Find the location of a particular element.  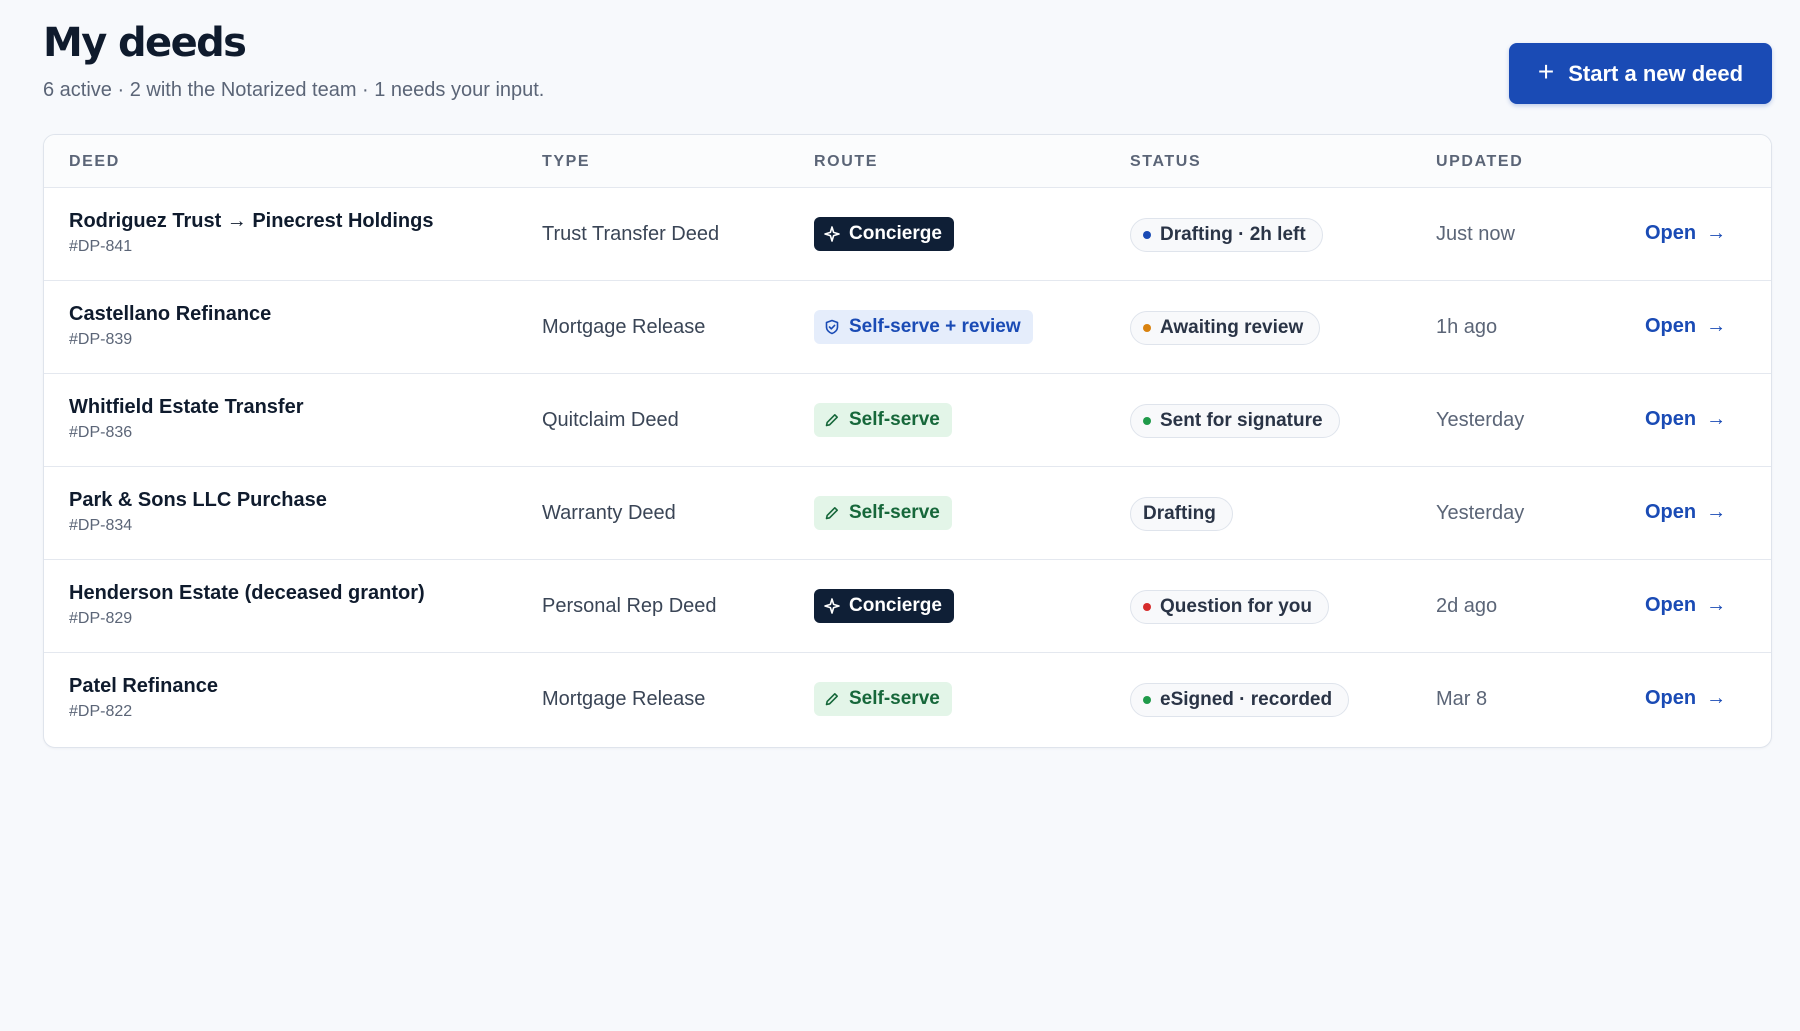

updated-time: 2d ago is located at coordinates (1467, 606).